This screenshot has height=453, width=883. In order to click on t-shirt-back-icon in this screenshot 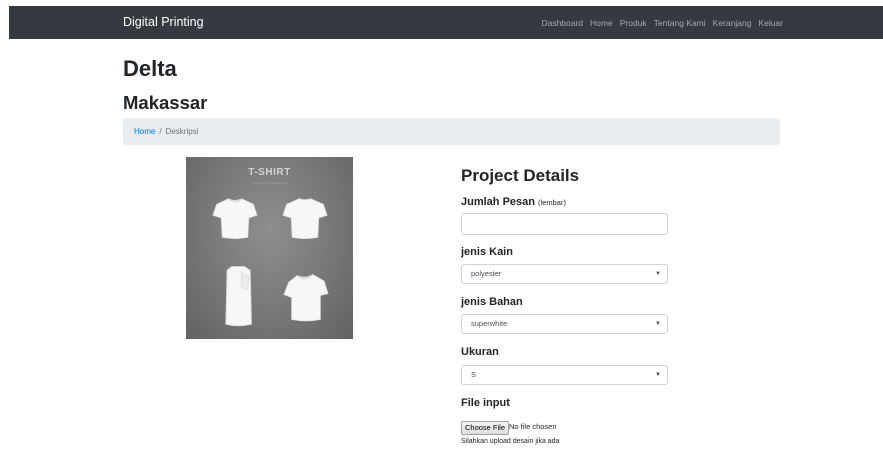, I will do `click(305, 219)`.